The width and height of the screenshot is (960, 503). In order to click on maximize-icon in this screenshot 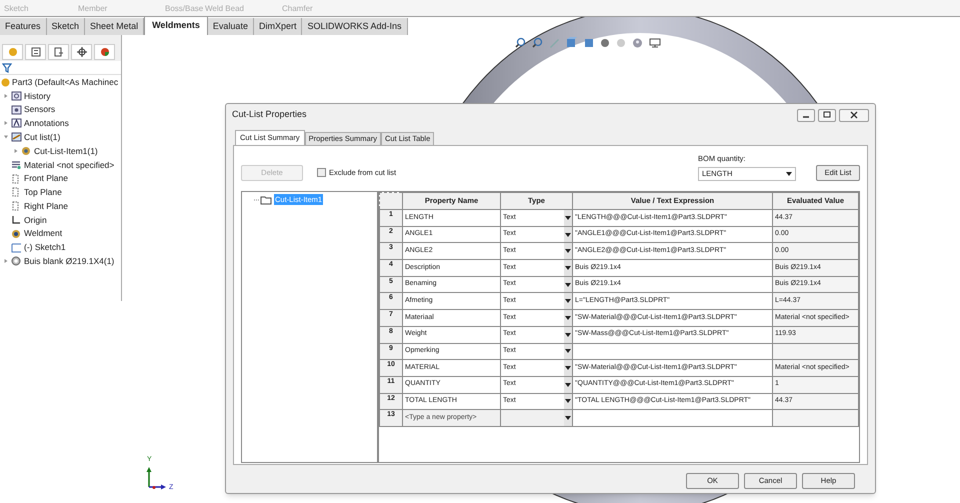, I will do `click(827, 115)`.